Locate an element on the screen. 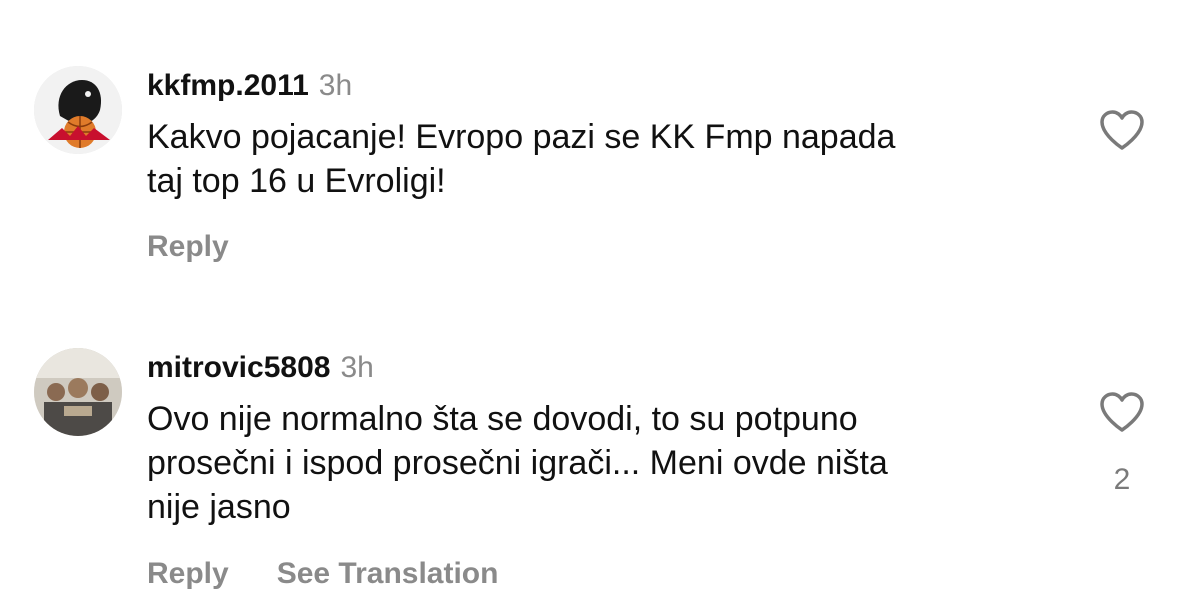 The width and height of the screenshot is (1200, 600). comment-header: mitrovic5808 3h is located at coordinates (260, 368).